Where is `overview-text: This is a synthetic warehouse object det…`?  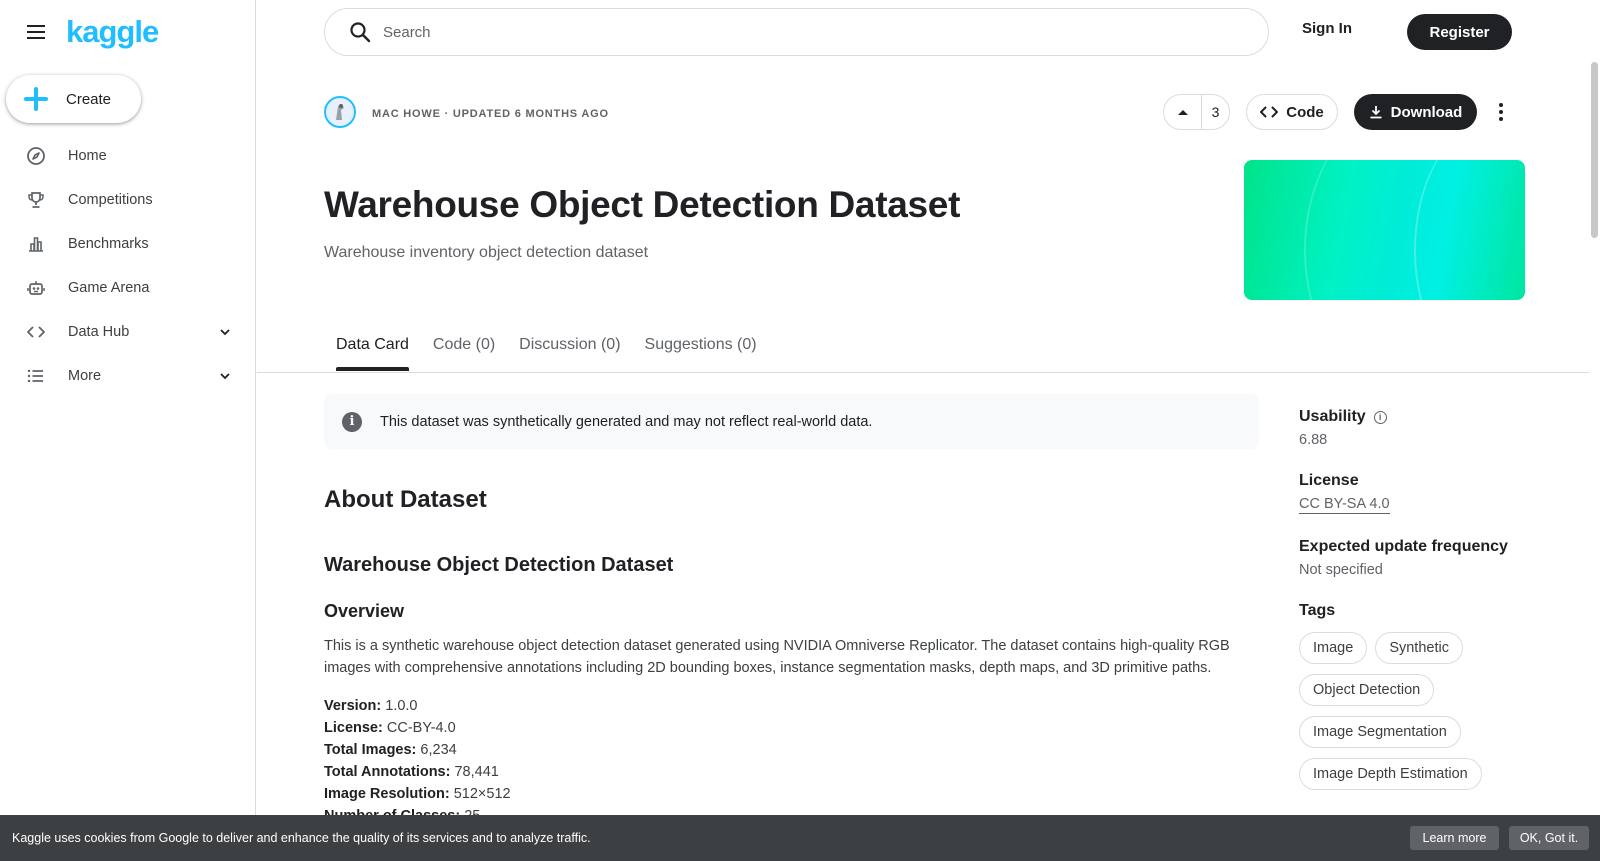 overview-text: This is a synthetic warehouse object det… is located at coordinates (777, 657).